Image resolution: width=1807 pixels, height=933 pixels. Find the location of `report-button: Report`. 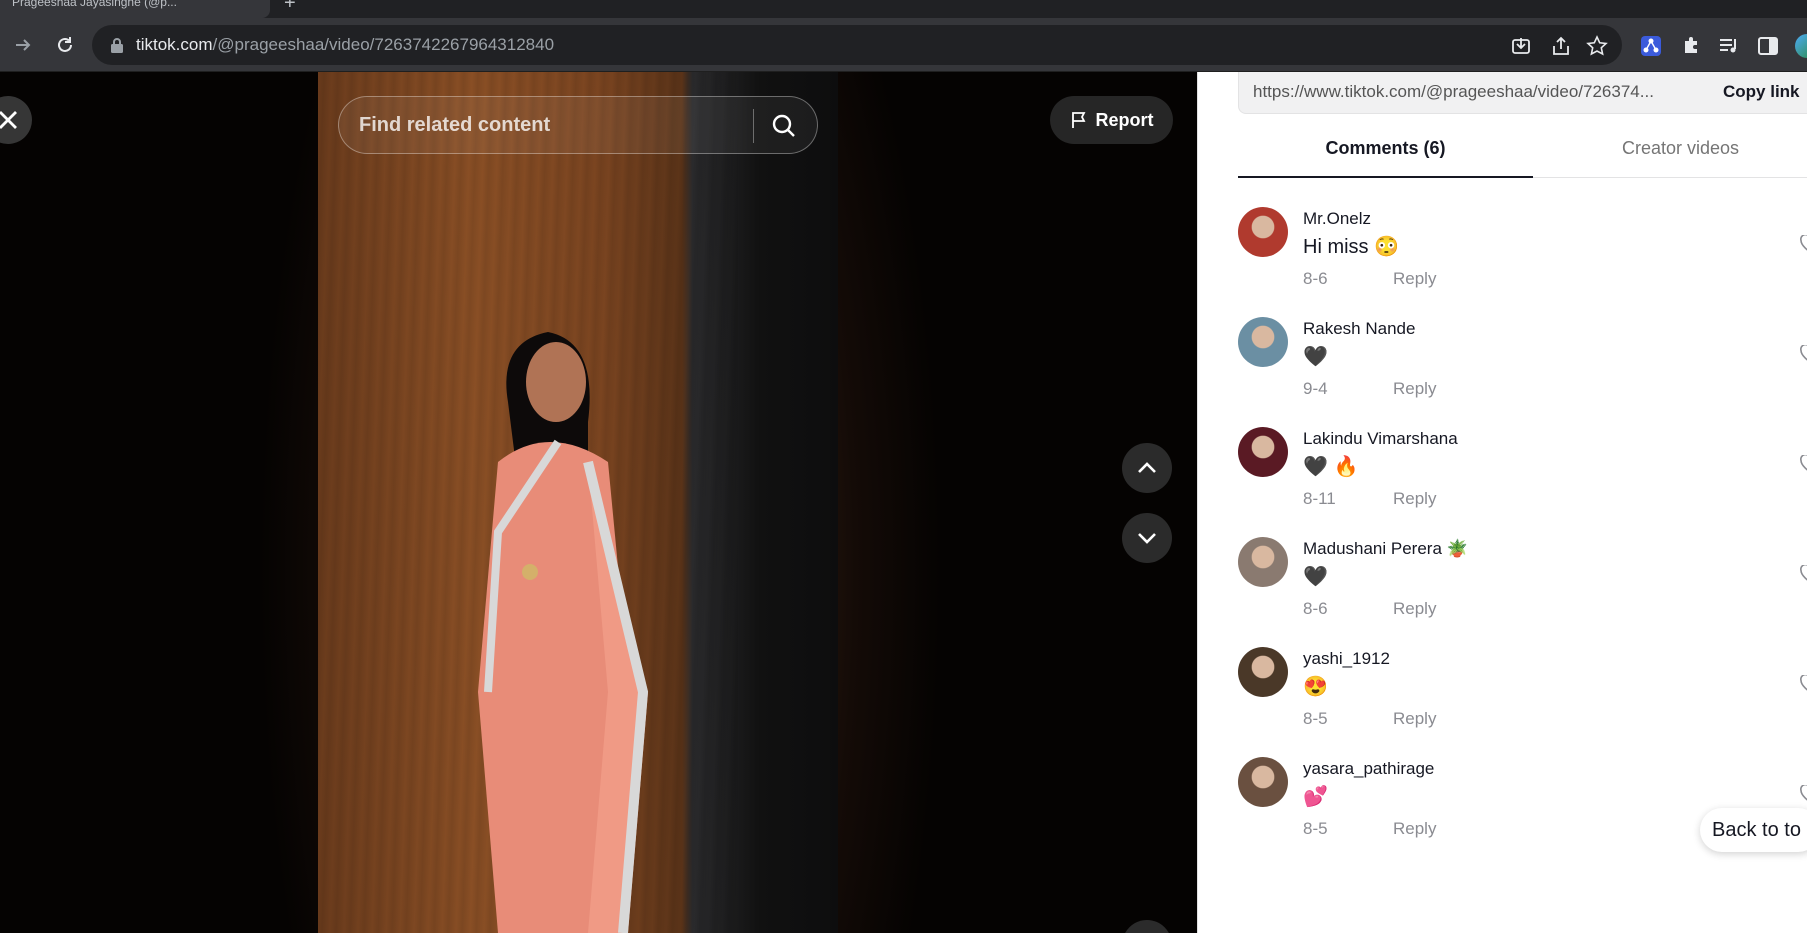

report-button: Report is located at coordinates (1111, 120).